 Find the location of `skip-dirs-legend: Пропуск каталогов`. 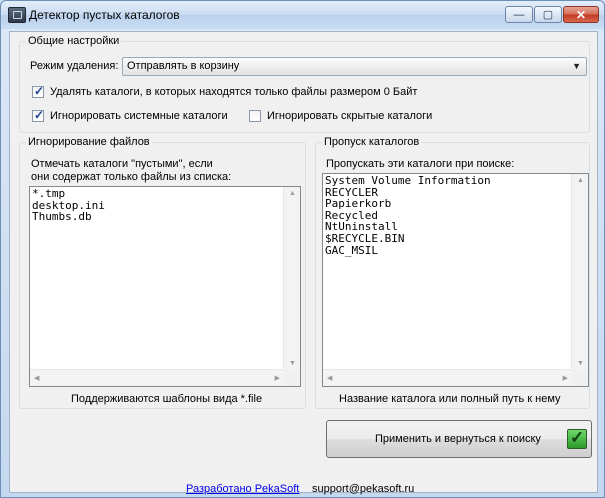

skip-dirs-legend: Пропуск каталогов is located at coordinates (372, 142).